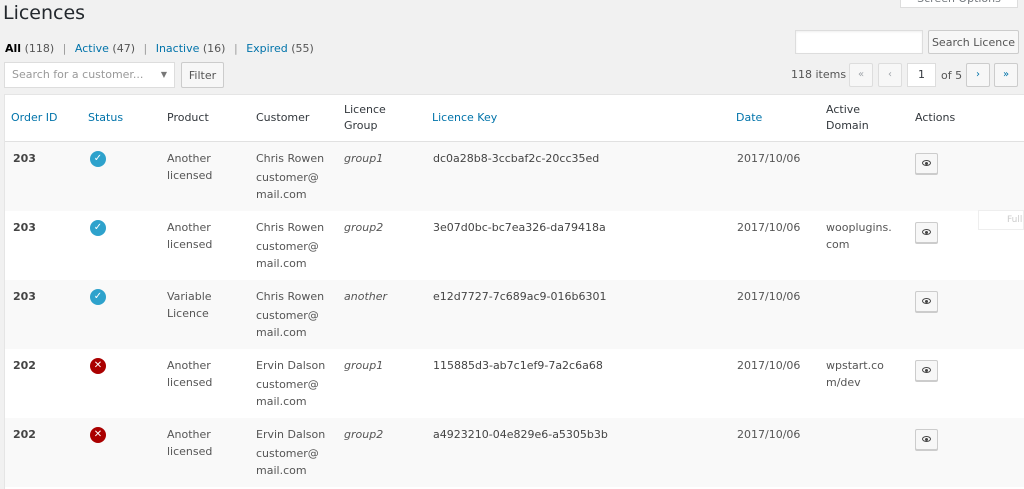 This screenshot has height=489, width=1024. I want to click on licence-key: a4923210-04e829e6-a5305b3b, so click(520, 434).